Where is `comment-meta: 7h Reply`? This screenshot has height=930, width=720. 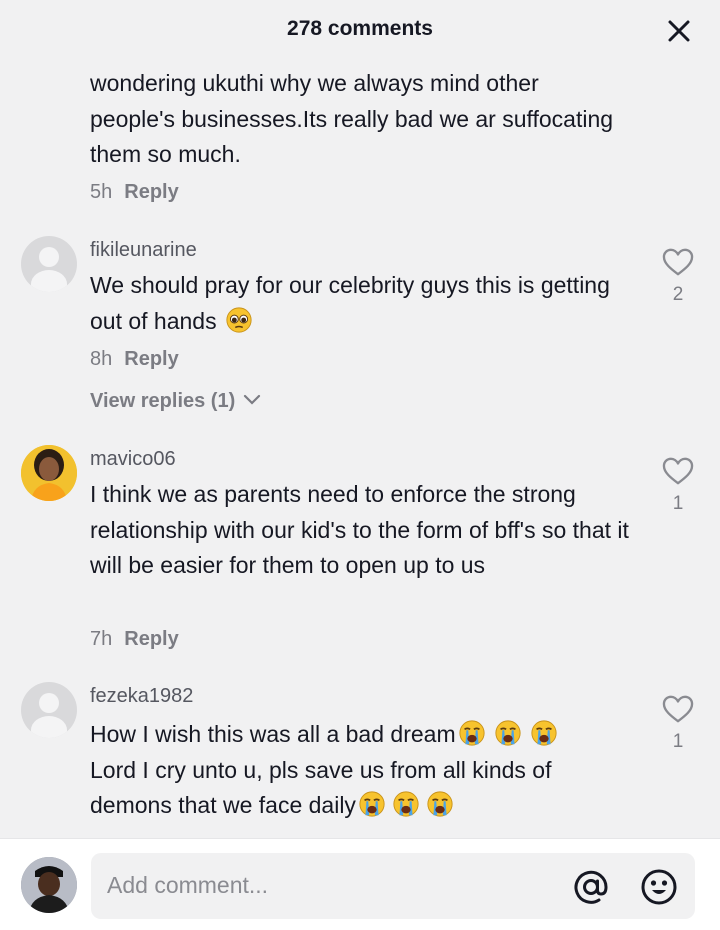 comment-meta: 7h Reply is located at coordinates (134, 639).